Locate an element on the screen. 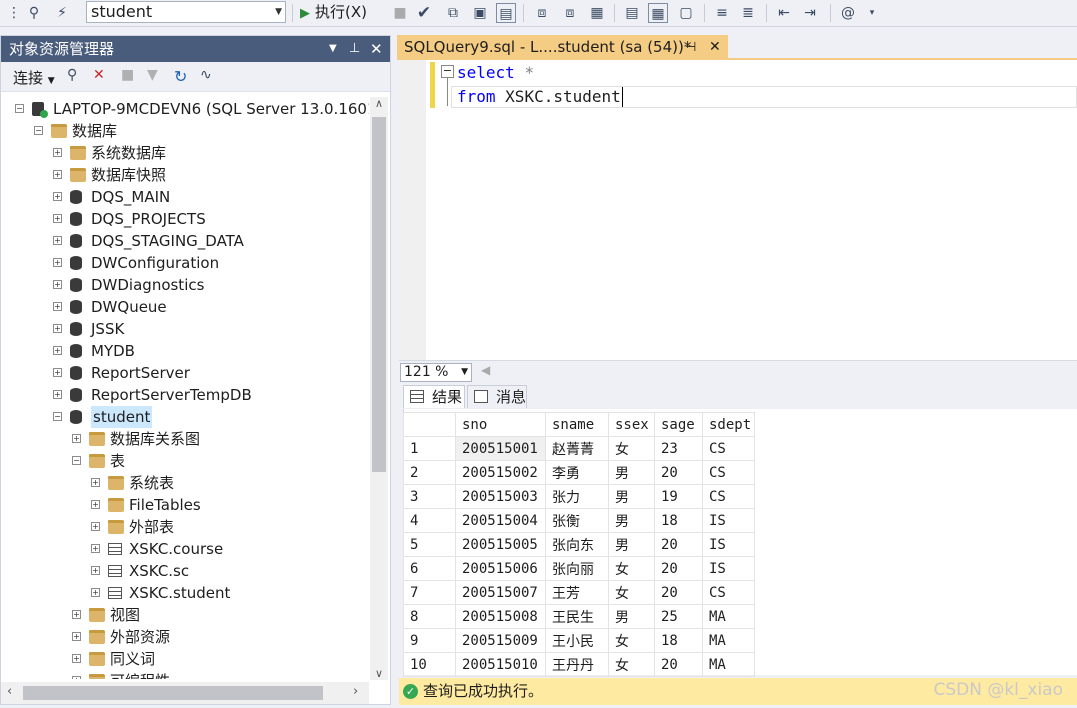  activity-monitor-icon: ∿ is located at coordinates (206, 75).